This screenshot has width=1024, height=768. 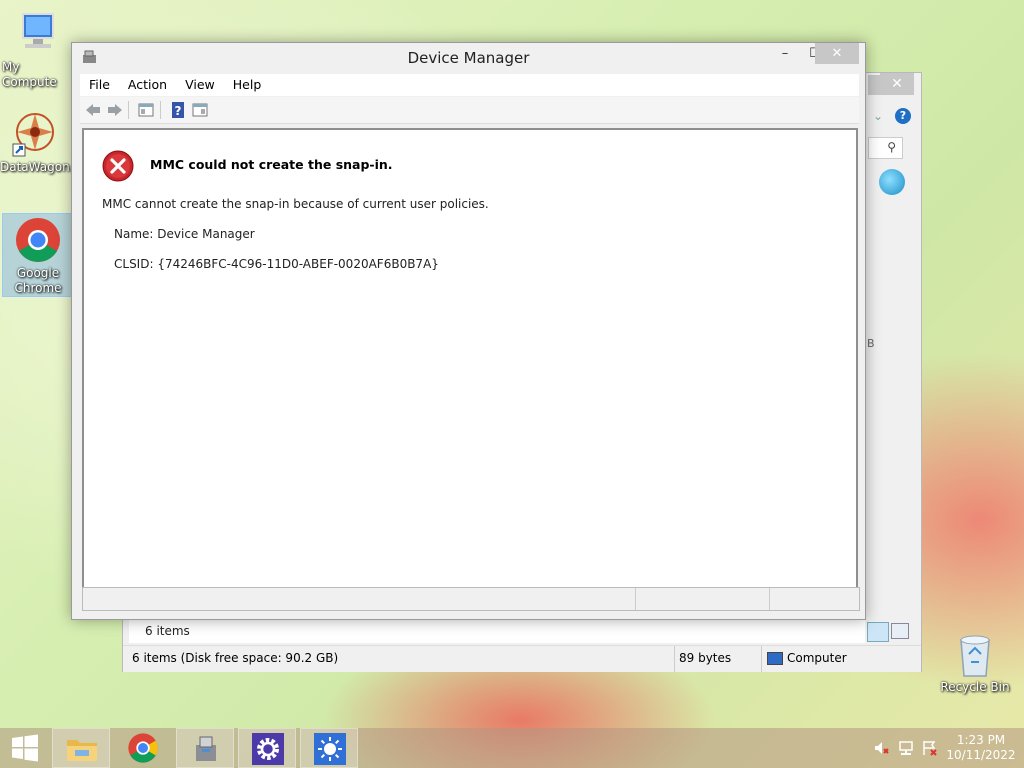 I want to click on error-icon, so click(x=118, y=166).